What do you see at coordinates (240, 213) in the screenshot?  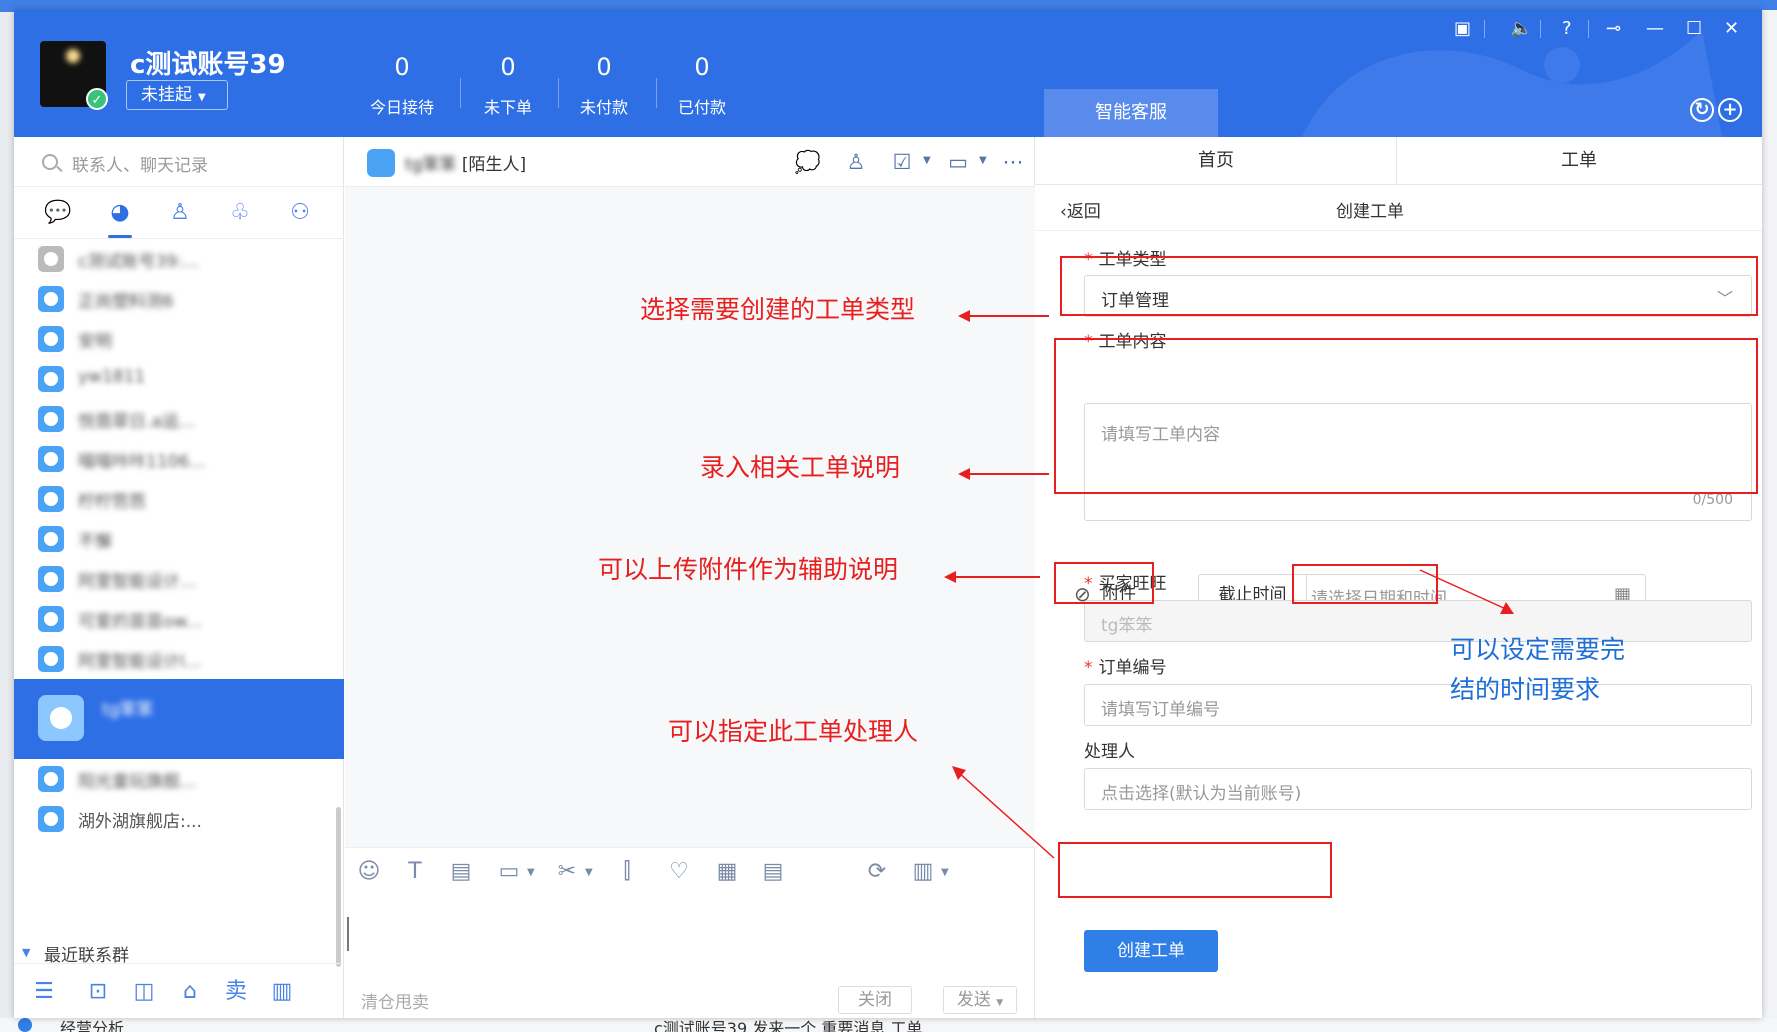 I see `group-icon: ♧` at bounding box center [240, 213].